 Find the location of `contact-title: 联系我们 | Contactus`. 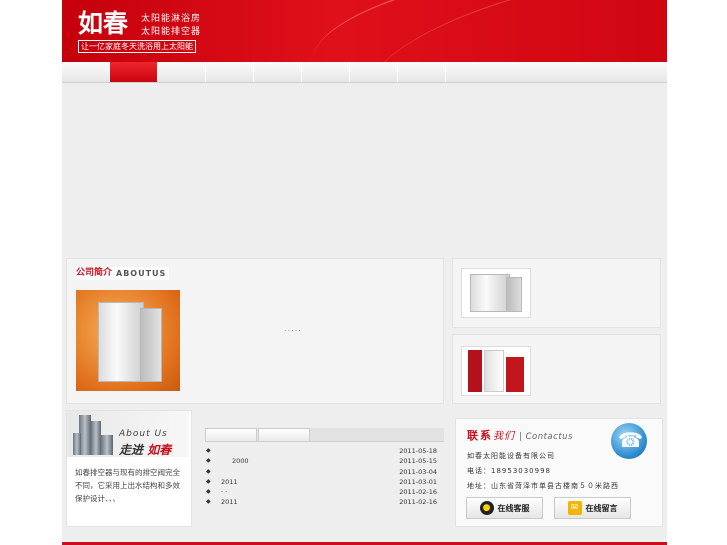

contact-title: 联系我们 | Contactus is located at coordinates (520, 435).